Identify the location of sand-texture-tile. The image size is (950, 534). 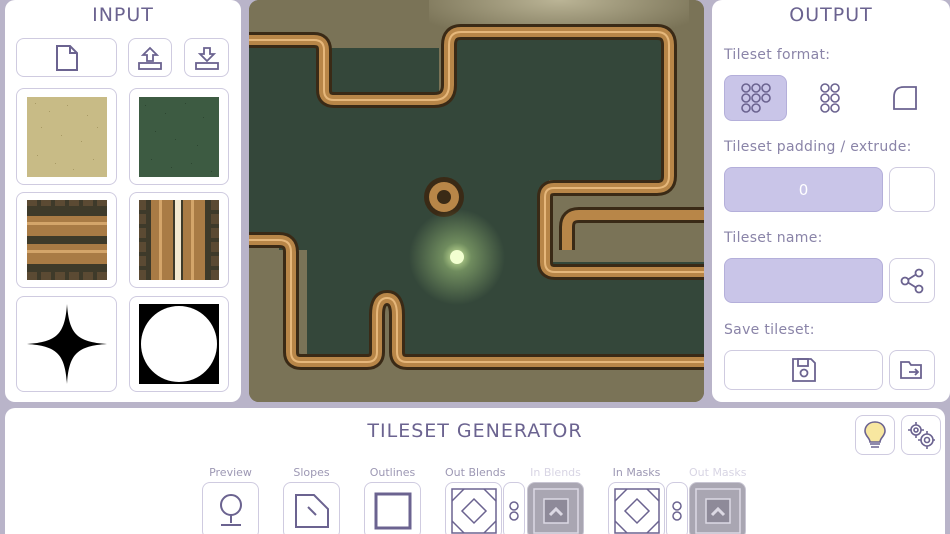
(66, 136).